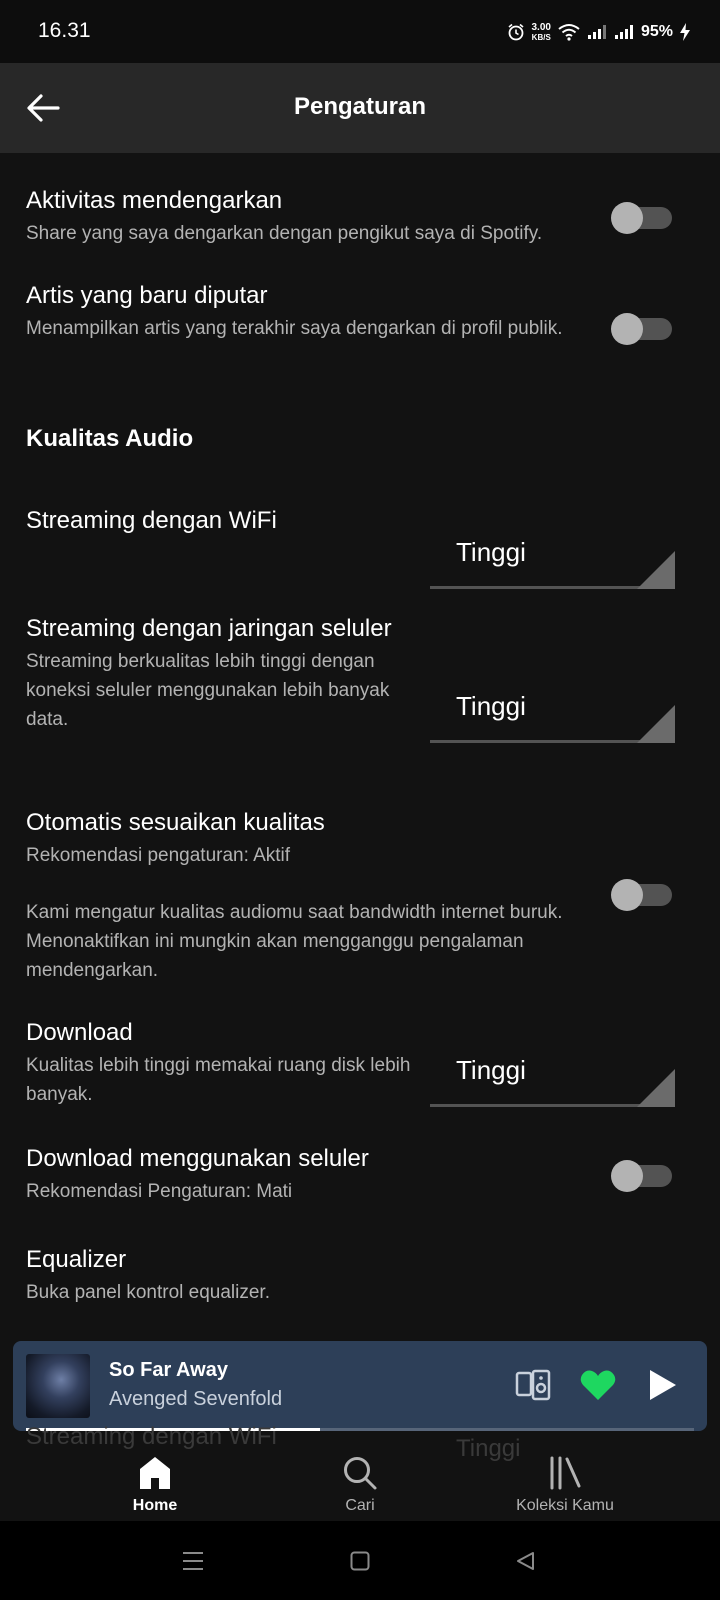  Describe the element at coordinates (197, 1158) in the screenshot. I see `setting-title: Download menggunakan seluler` at that location.